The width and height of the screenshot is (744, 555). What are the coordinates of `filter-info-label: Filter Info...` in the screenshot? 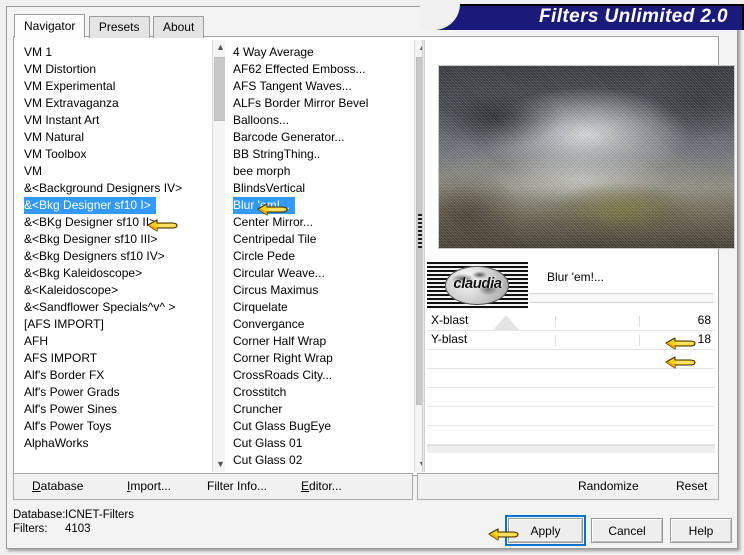 It's located at (237, 486).